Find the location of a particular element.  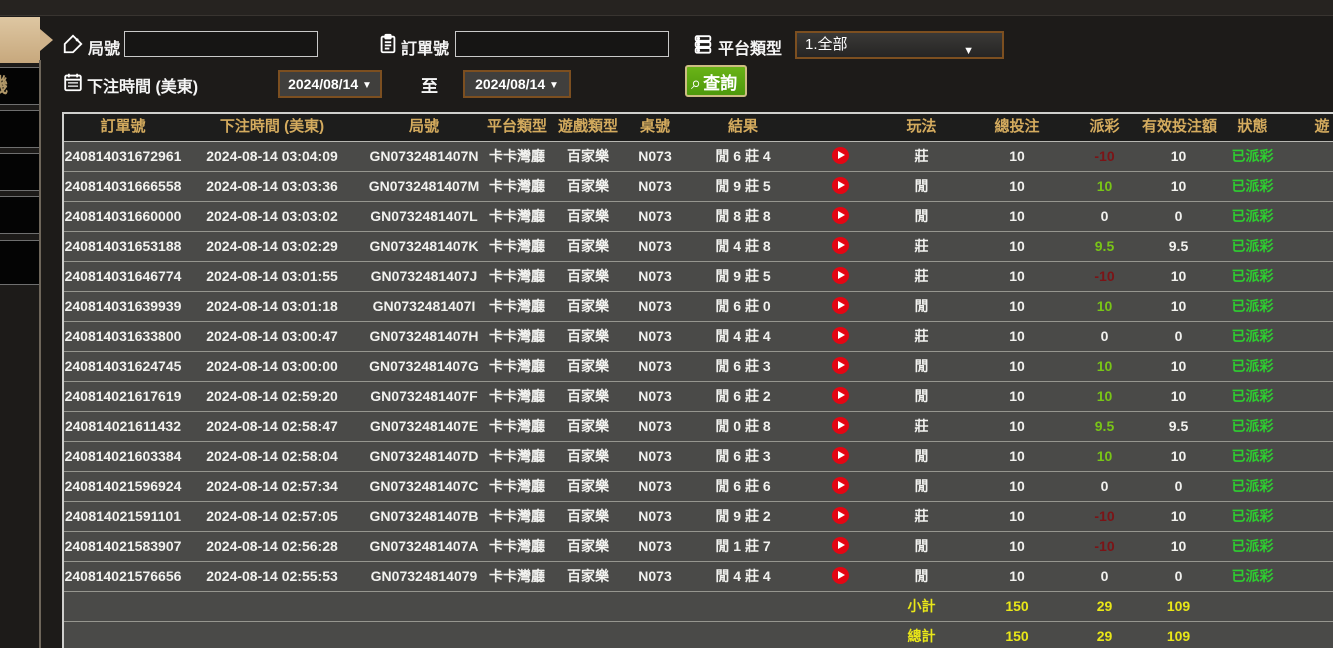

cell-order: 240814031646774 is located at coordinates (123, 276).